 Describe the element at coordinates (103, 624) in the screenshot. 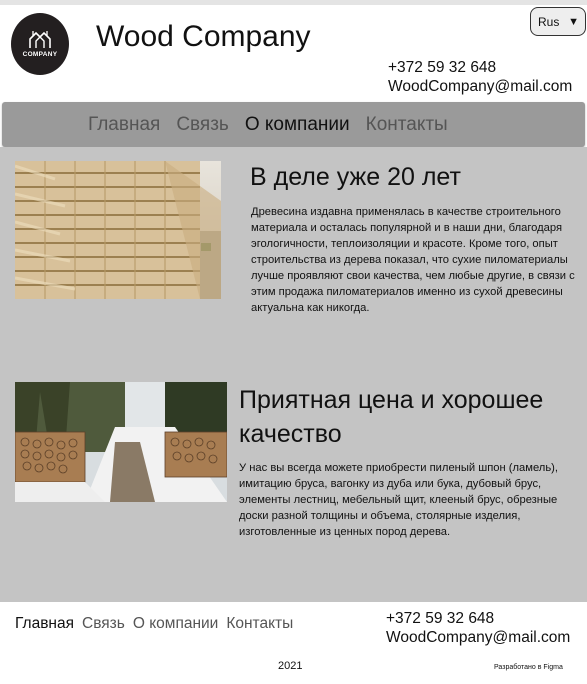

I see `footer-nav-item-connection: Связь` at that location.